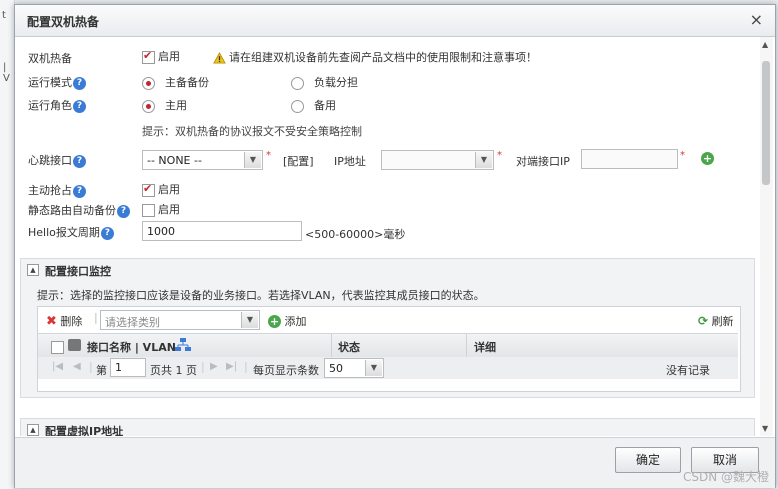 The image size is (778, 489). I want to click on virtual-ip-section: ▲ 配置虚拟IP地址, so click(387, 427).